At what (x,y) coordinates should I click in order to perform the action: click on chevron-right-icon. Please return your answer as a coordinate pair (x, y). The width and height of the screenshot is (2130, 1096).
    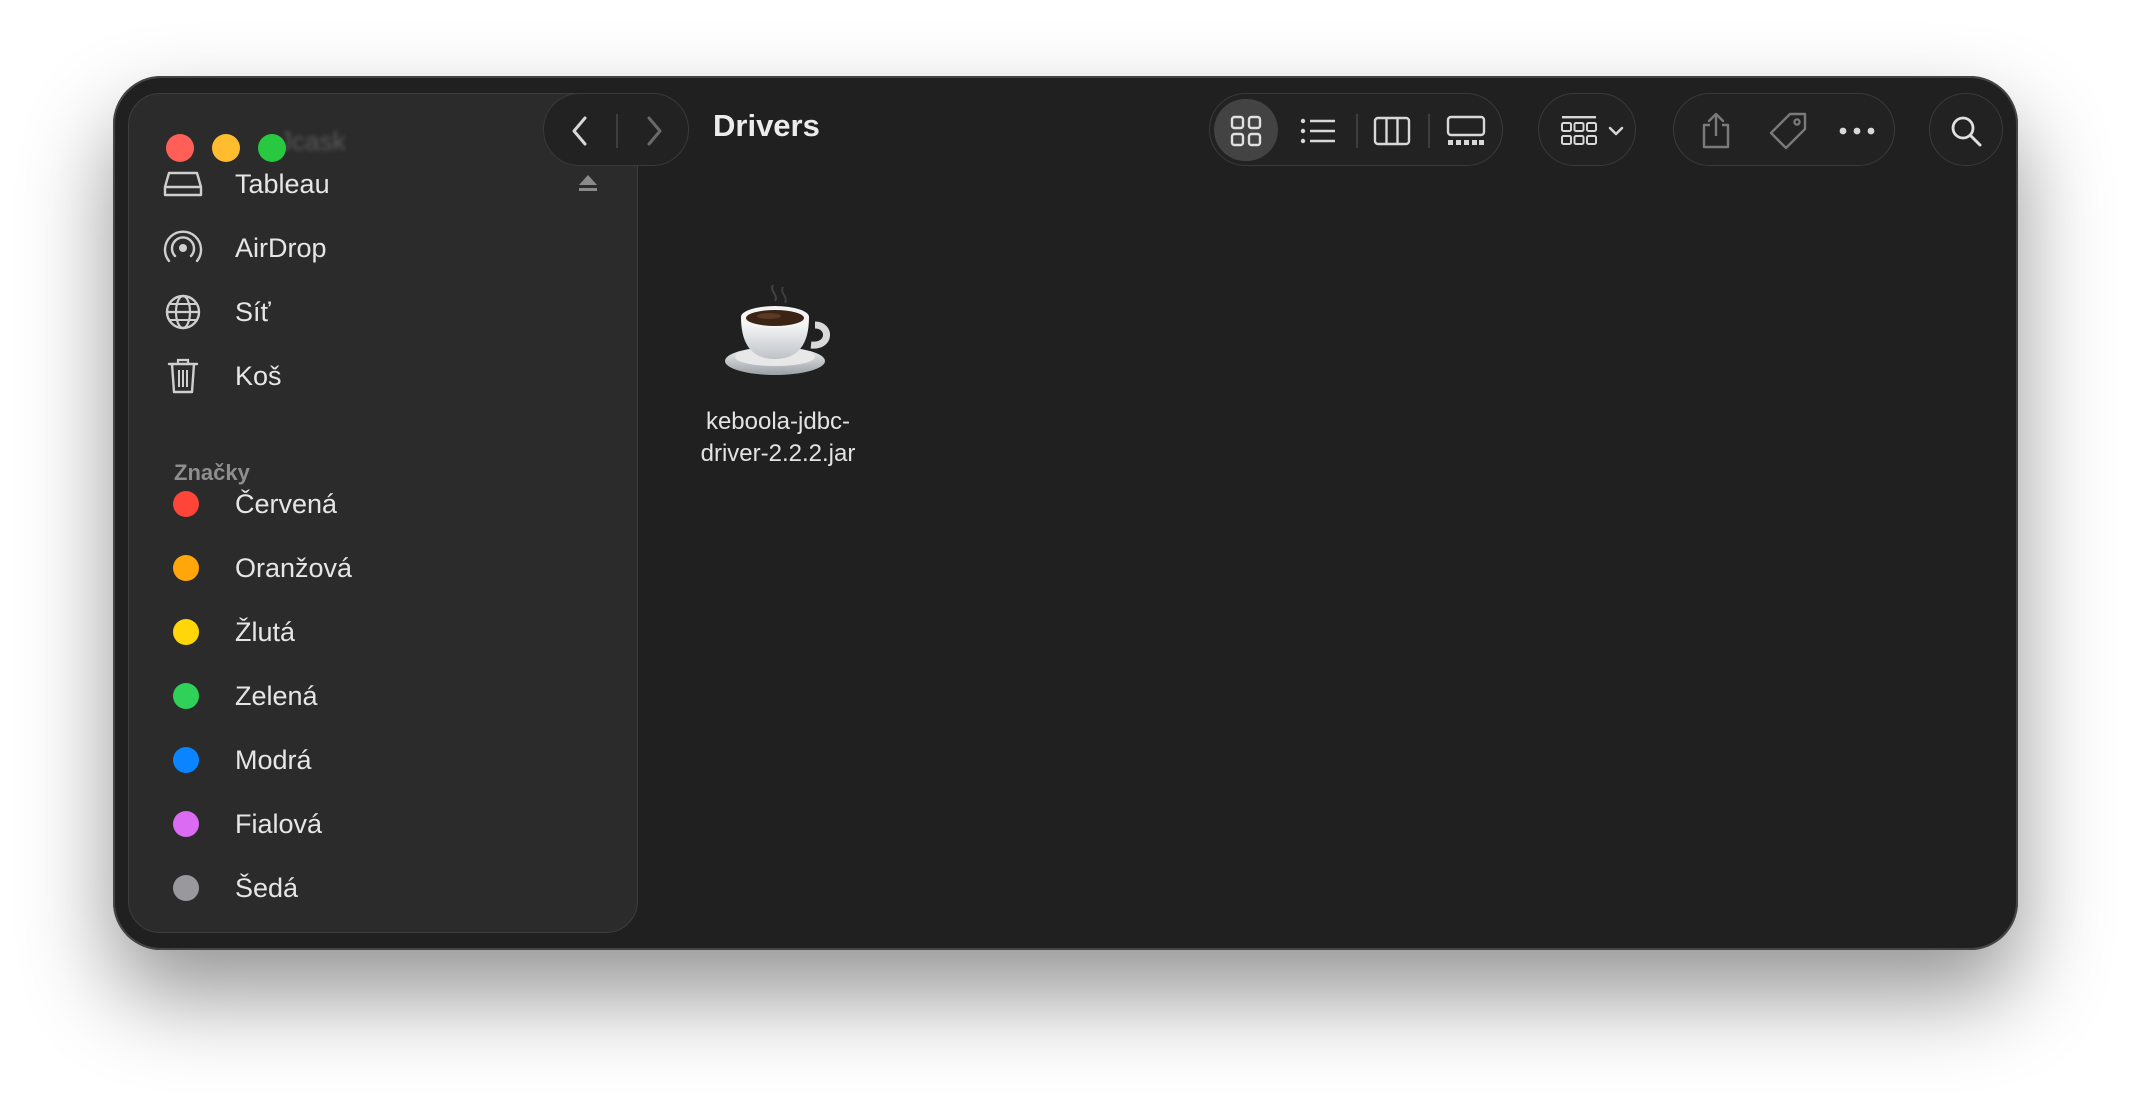
    Looking at the image, I should click on (654, 130).